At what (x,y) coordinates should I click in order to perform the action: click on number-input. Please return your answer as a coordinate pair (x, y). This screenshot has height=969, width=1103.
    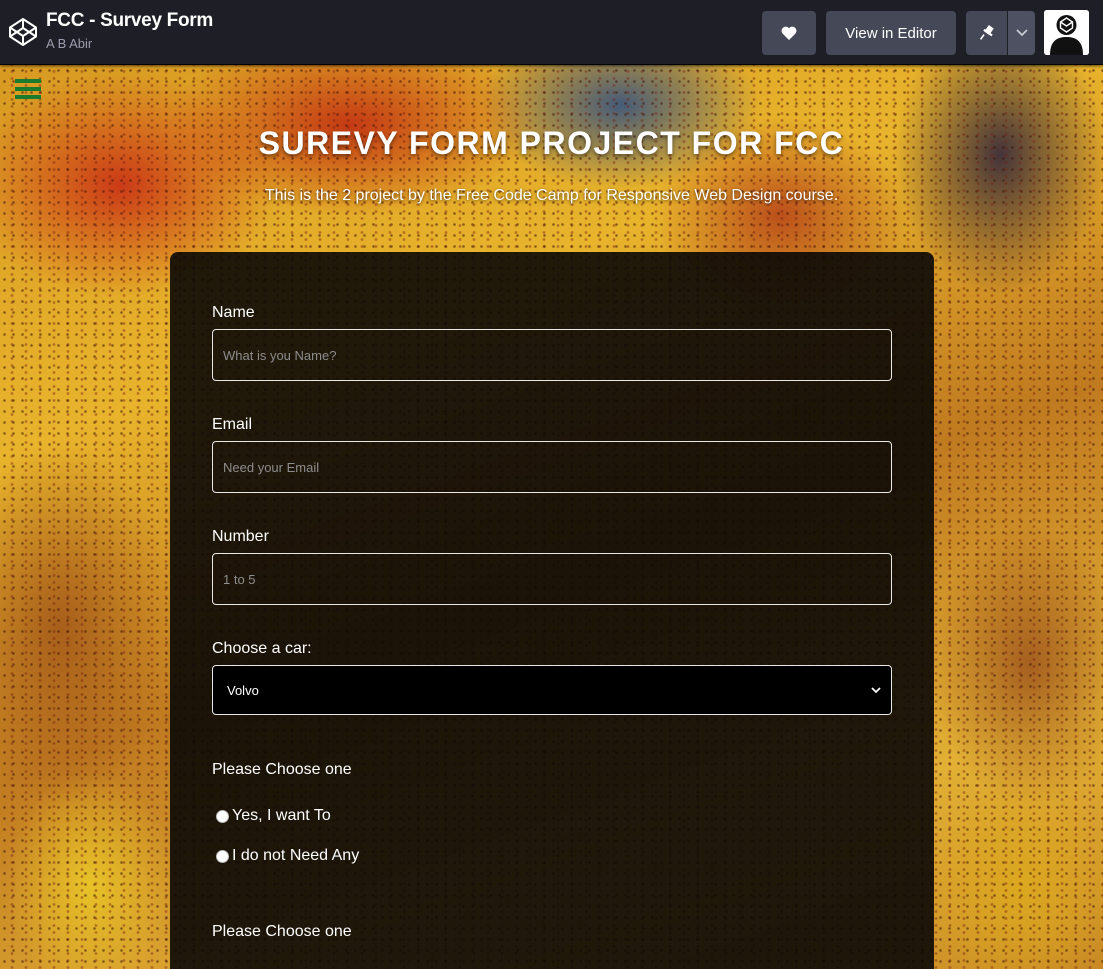
    Looking at the image, I should click on (552, 579).